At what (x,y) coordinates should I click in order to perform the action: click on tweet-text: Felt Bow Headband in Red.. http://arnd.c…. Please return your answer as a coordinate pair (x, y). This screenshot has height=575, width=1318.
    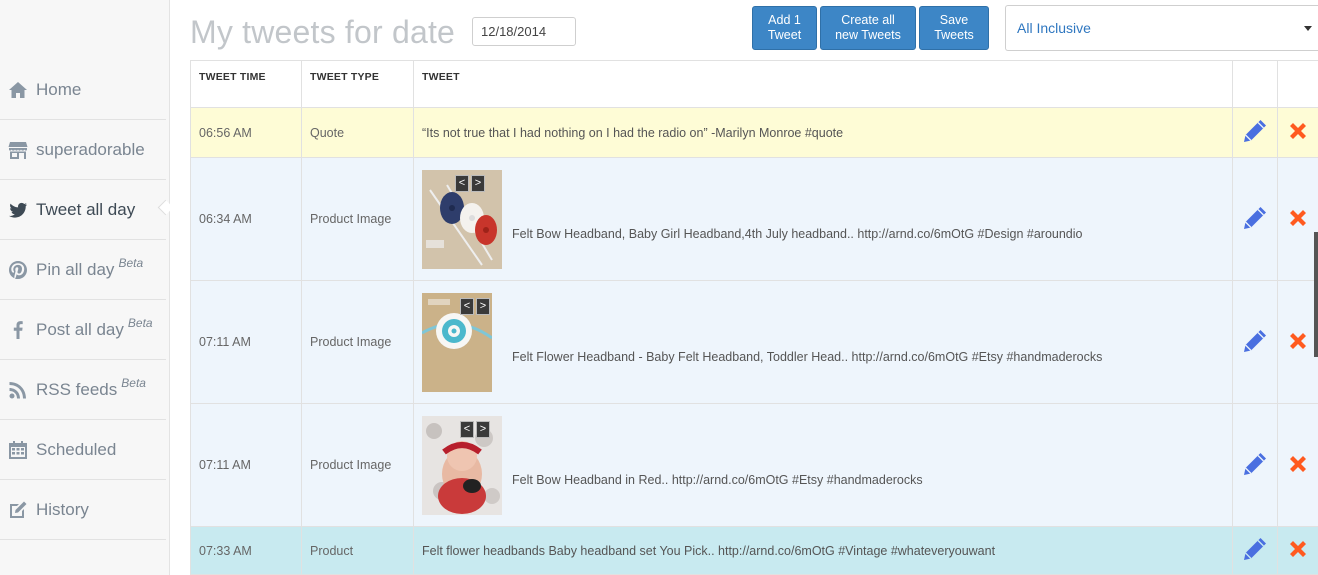
    Looking at the image, I should click on (717, 480).